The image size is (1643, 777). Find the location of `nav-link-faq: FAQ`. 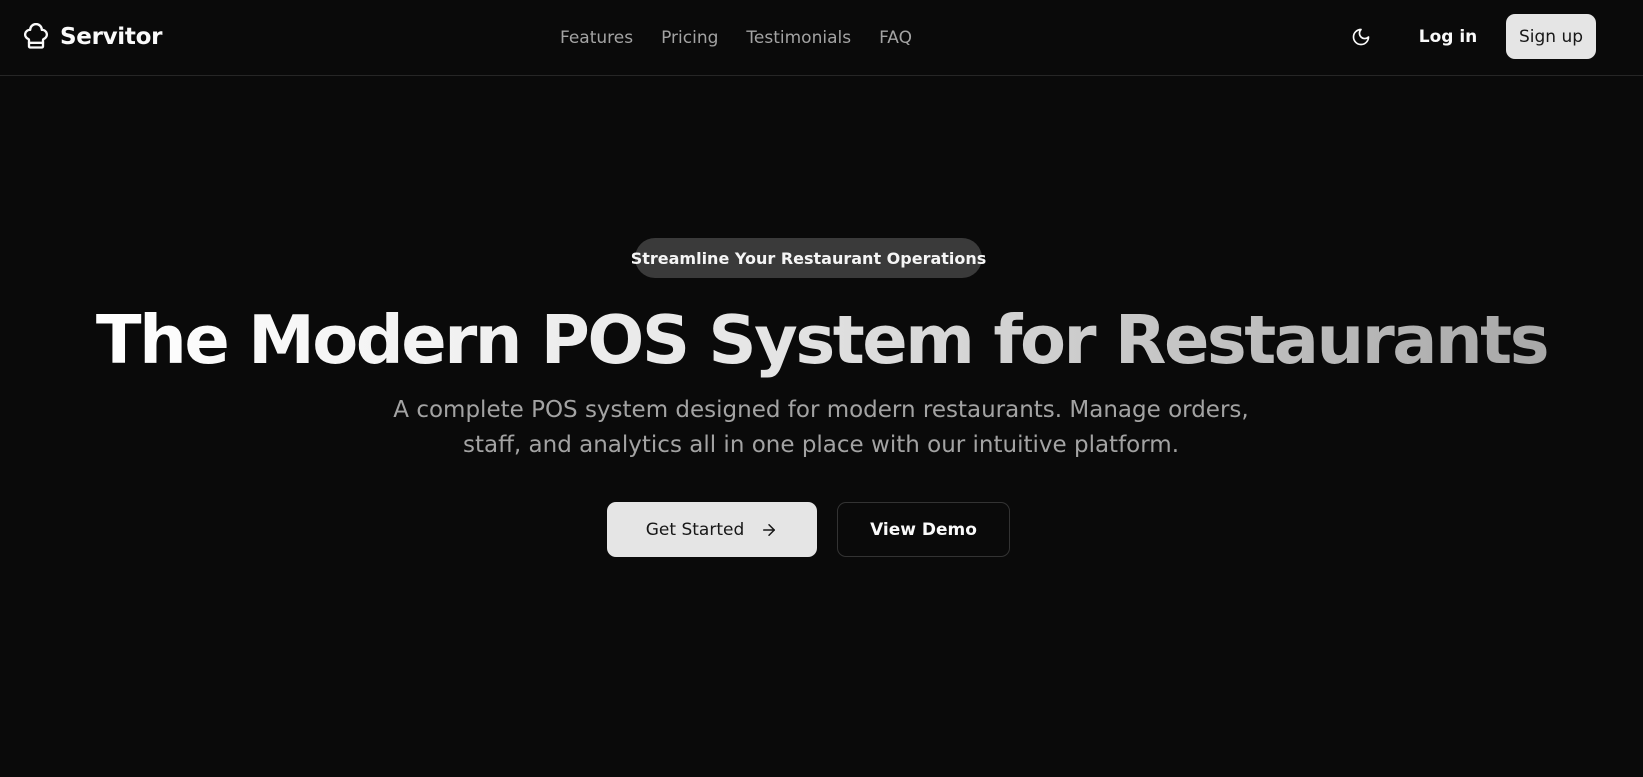

nav-link-faq: FAQ is located at coordinates (895, 38).